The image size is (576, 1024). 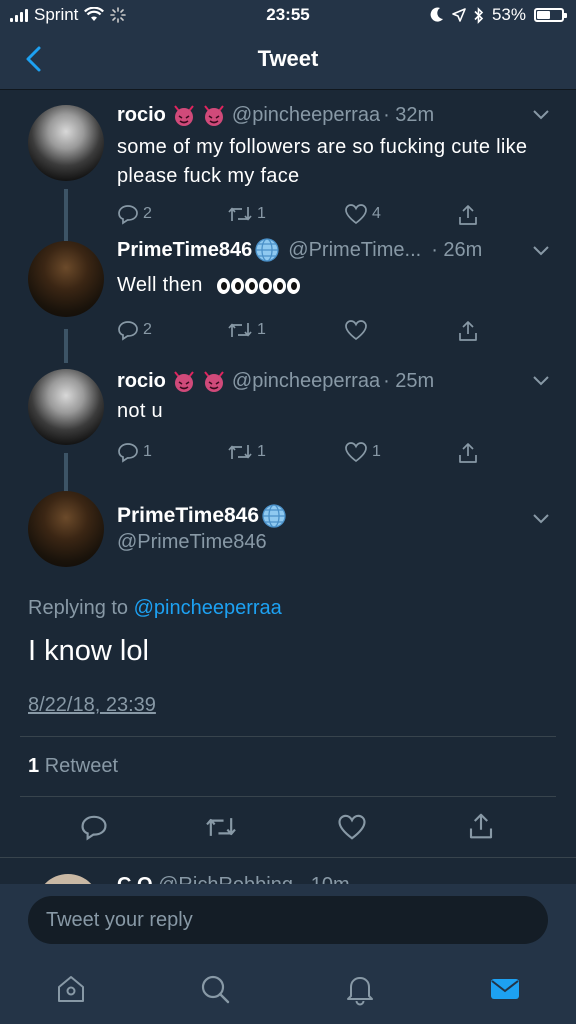 What do you see at coordinates (288, 16) in the screenshot?
I see `status-bar: Sprint 23:55 53%` at bounding box center [288, 16].